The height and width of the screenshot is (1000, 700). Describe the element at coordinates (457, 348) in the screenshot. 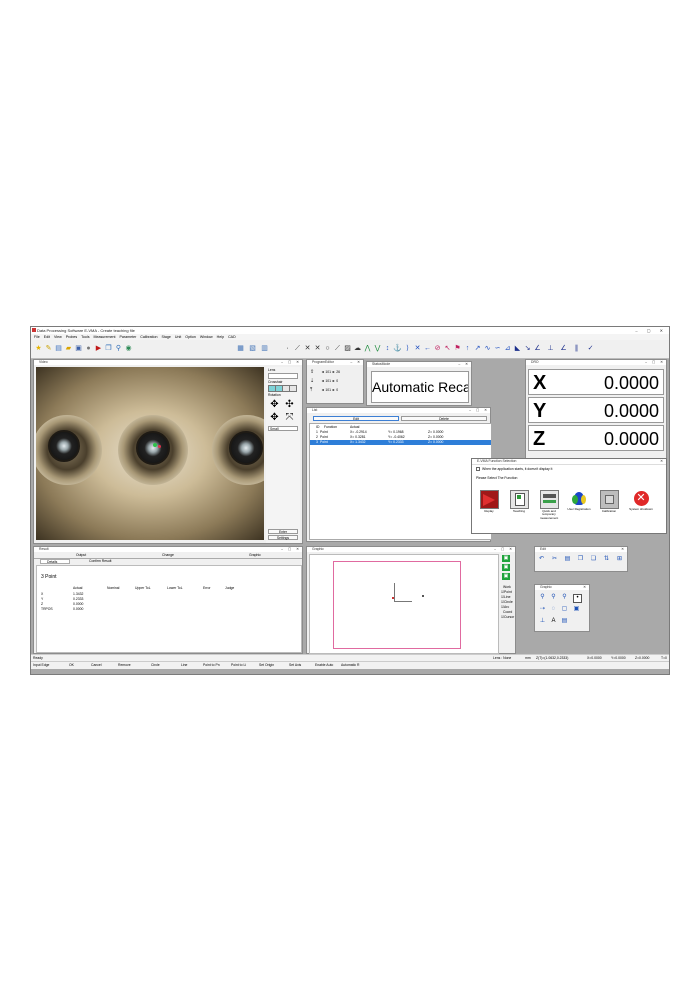

I see `flag-tool-icon: ⚑` at that location.